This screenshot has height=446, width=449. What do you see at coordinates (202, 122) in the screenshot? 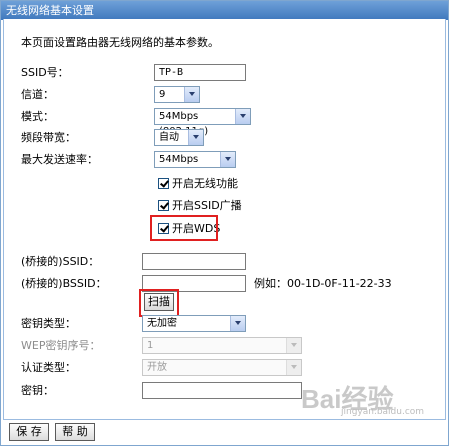
I see `mode-select: 54Mbps (802.11g)` at bounding box center [202, 122].